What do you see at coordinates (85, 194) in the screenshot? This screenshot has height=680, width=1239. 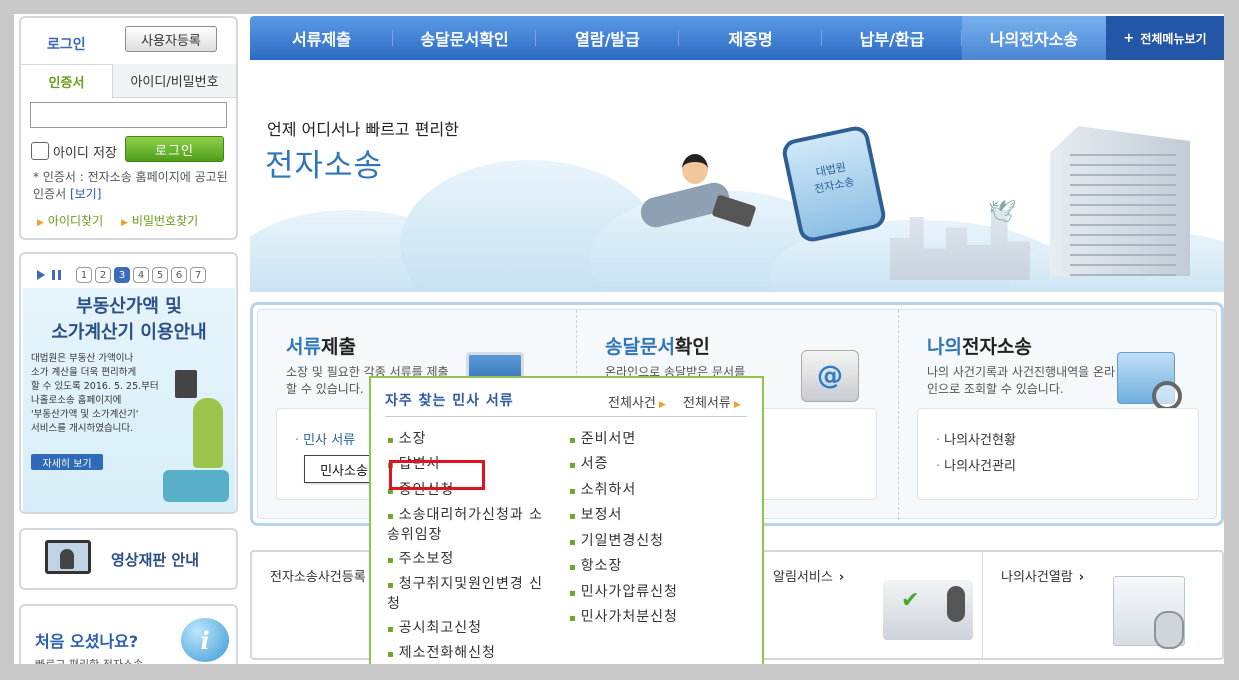 I see `certificate-view-link: [보기]` at bounding box center [85, 194].